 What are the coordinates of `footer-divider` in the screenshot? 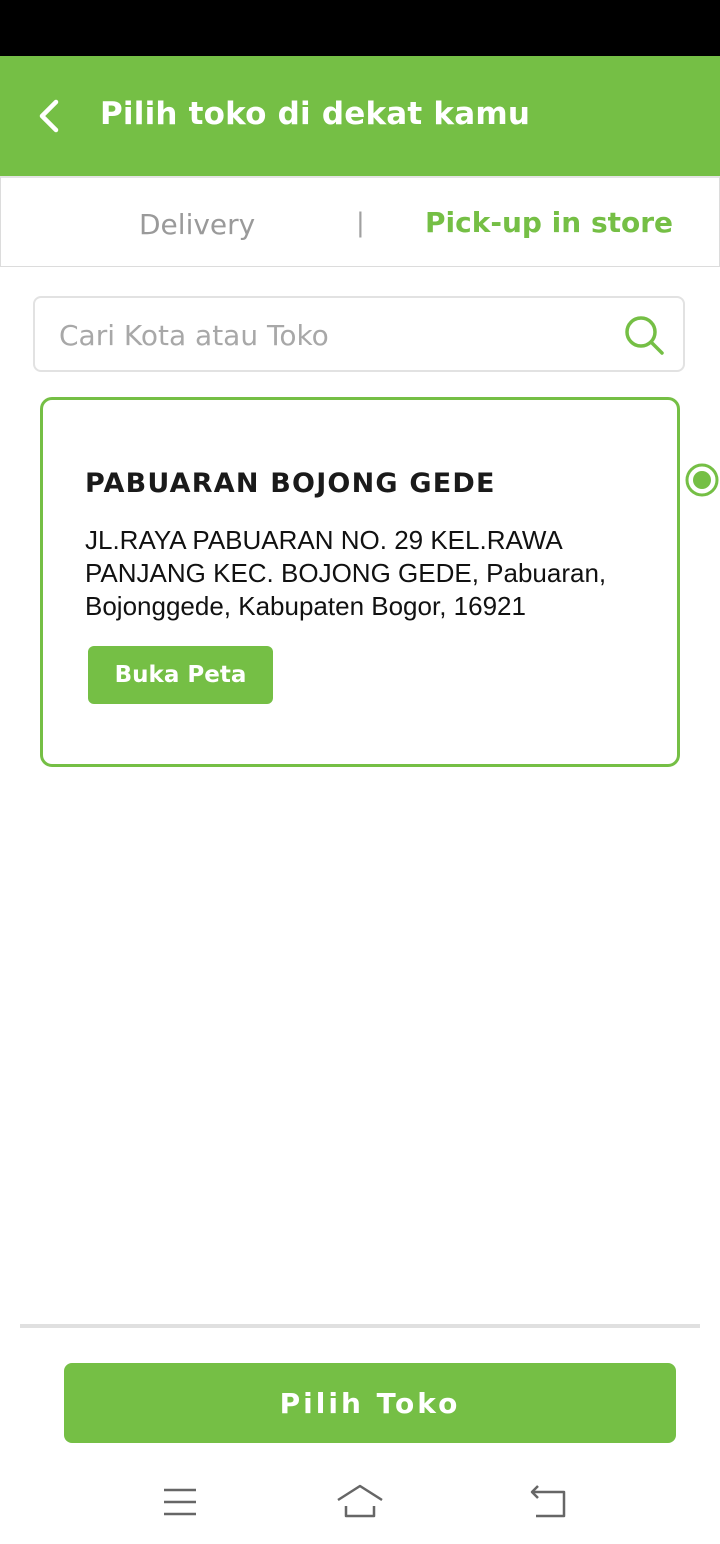 It's located at (360, 1326).